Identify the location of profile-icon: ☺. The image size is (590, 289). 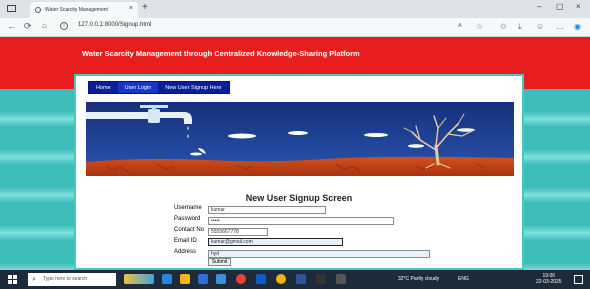
(540, 26).